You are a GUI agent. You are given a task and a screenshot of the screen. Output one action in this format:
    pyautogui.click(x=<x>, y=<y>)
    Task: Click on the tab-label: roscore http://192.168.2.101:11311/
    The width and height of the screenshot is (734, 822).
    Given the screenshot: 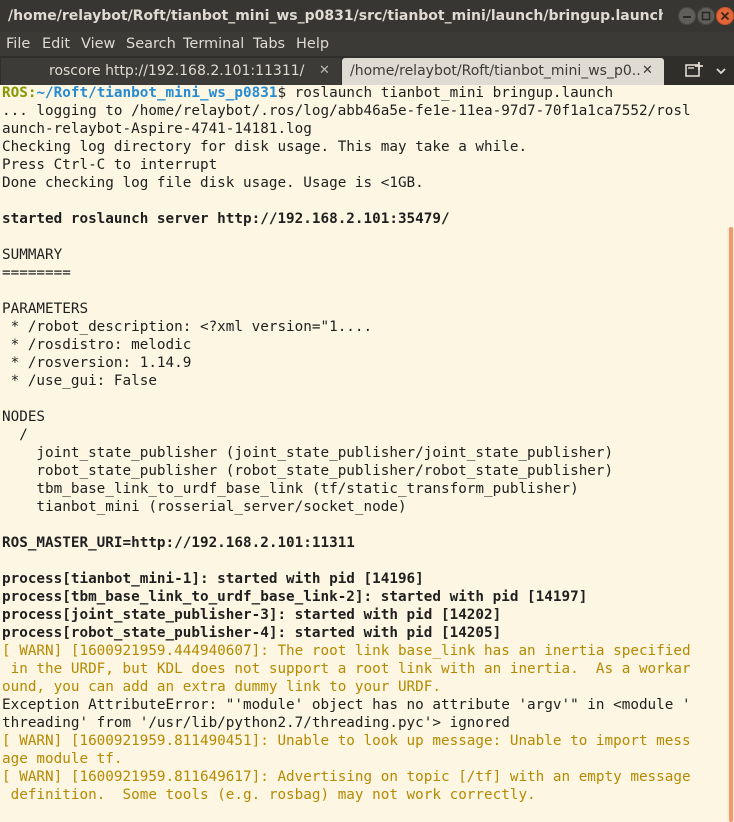 What is the action you would take?
    pyautogui.click(x=177, y=71)
    